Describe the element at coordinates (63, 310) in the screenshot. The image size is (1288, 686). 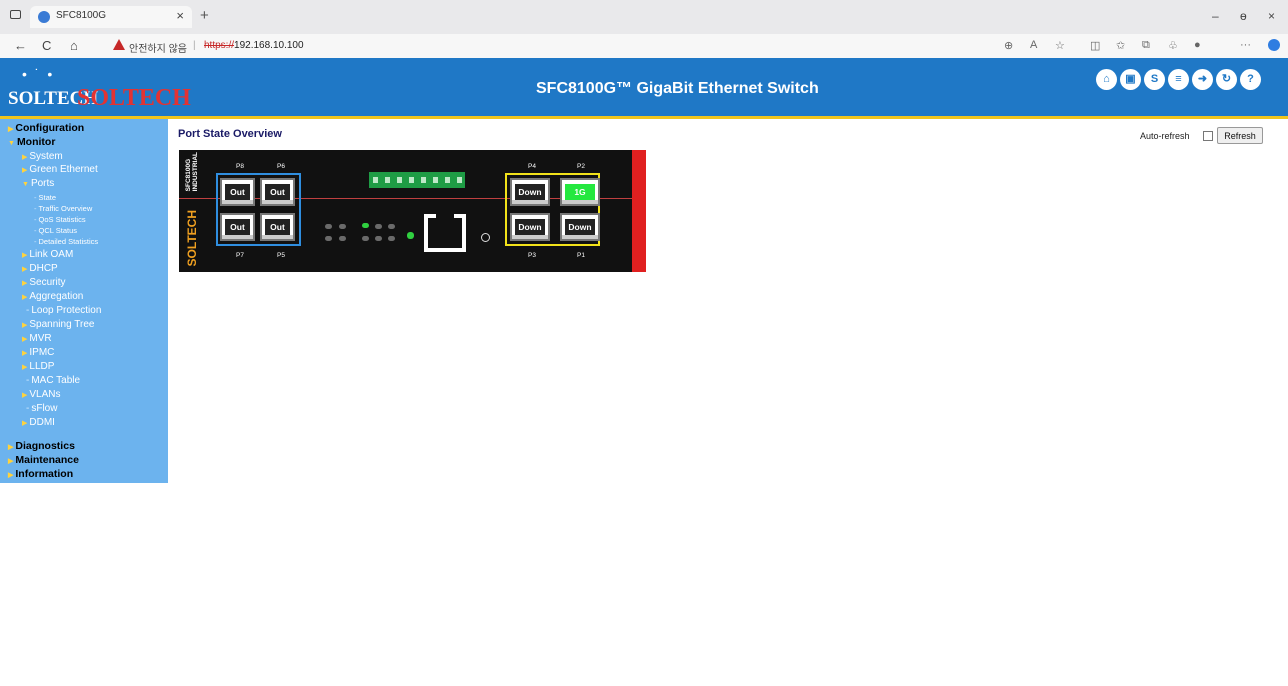
I see `menu-loop-protection: - Loop Protection` at that location.